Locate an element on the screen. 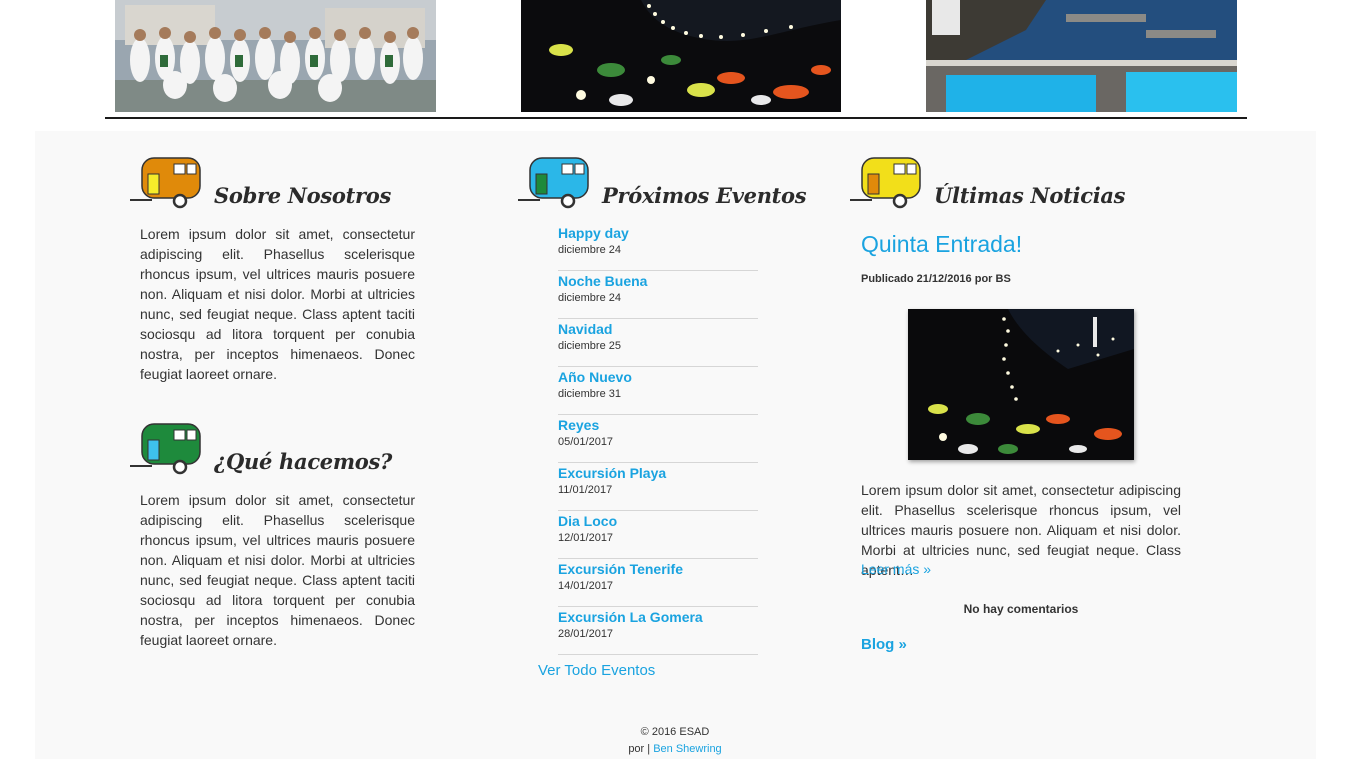  post-meta: Publicado 21/12/2016 por BS is located at coordinates (936, 279).